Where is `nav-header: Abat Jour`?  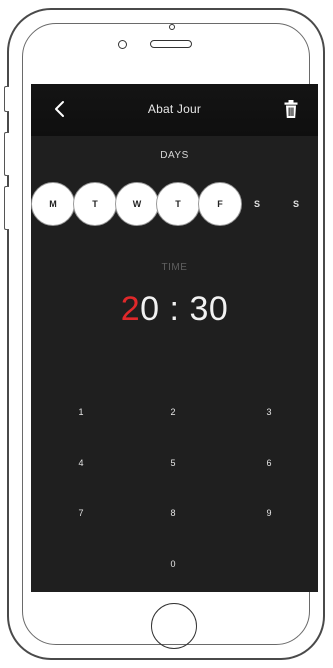 nav-header: Abat Jour is located at coordinates (174, 110).